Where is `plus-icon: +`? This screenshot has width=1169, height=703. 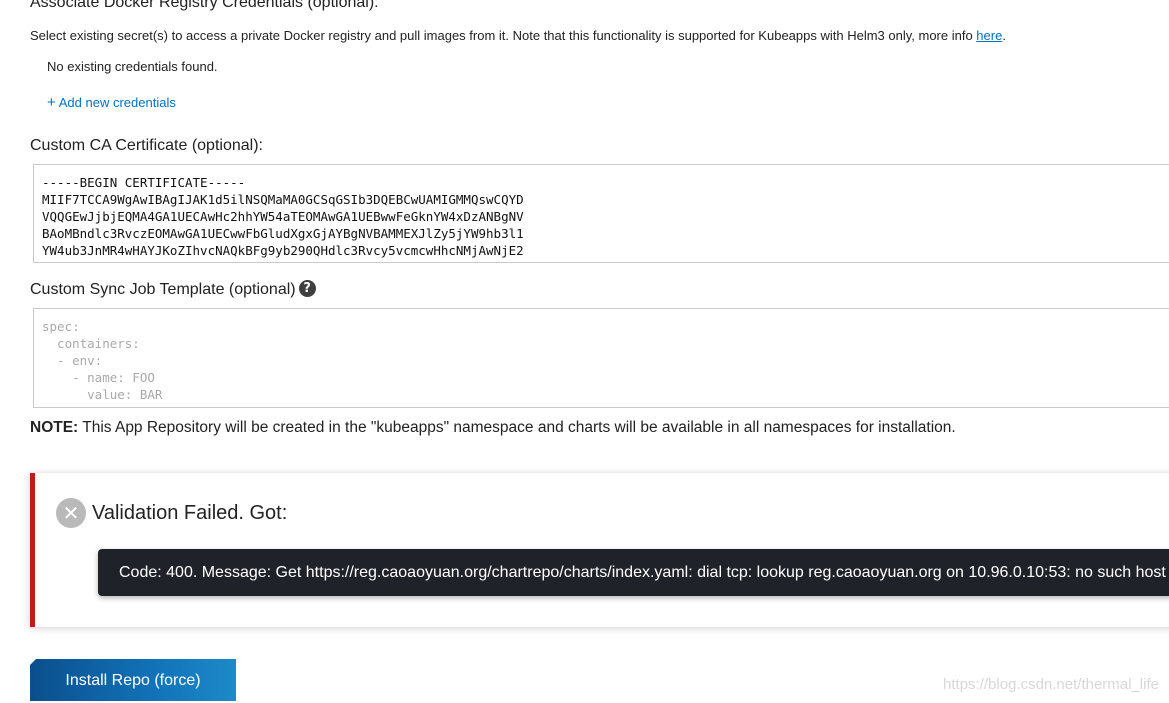
plus-icon: + is located at coordinates (51, 102).